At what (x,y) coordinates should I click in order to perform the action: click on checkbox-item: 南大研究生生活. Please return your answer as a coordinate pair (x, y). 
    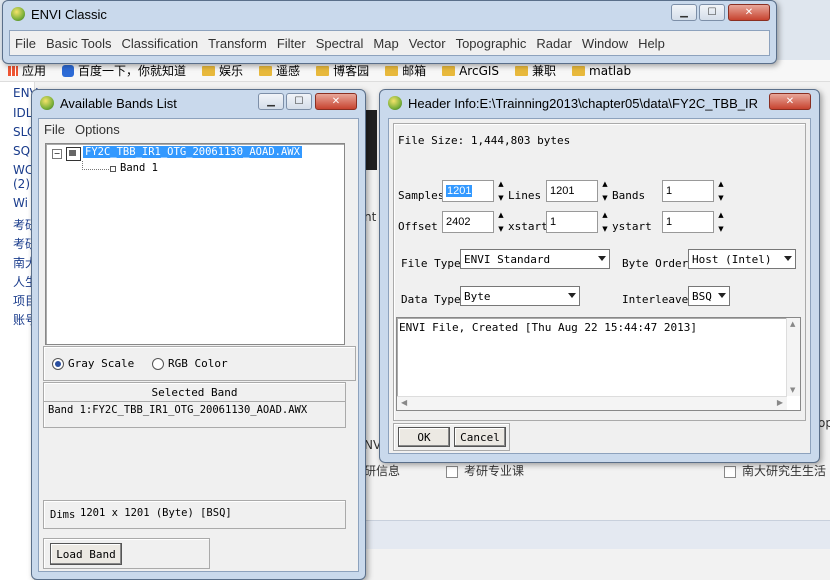
    Looking at the image, I should click on (775, 470).